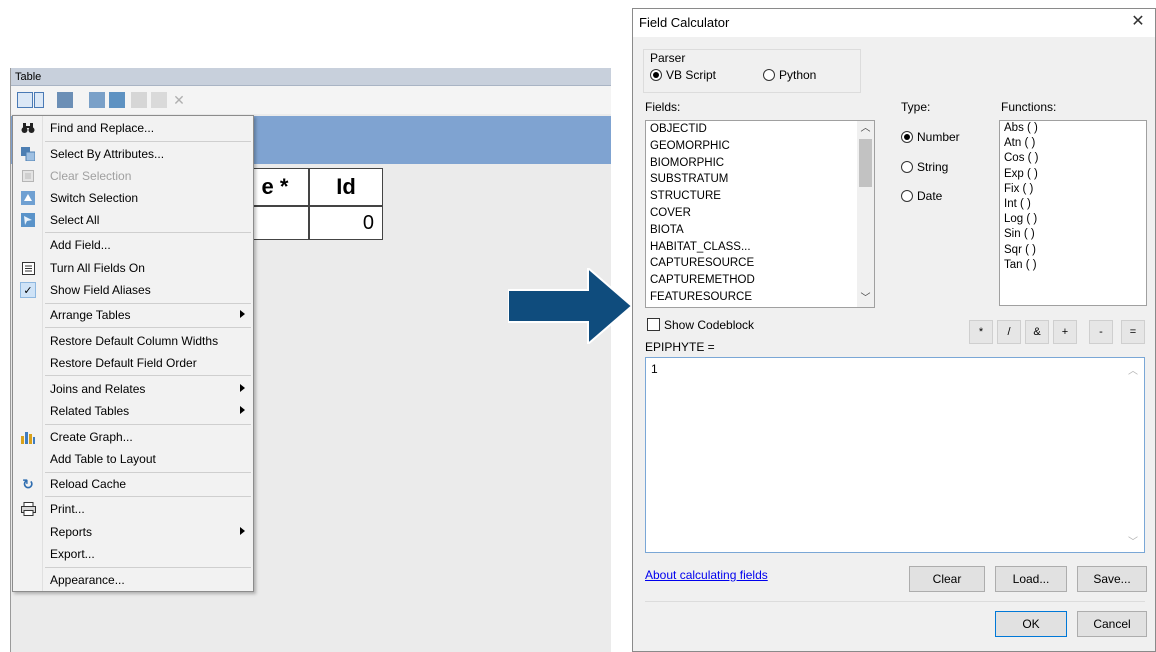 This screenshot has height=652, width=1156. I want to click on operator-equals-button: =, so click(1133, 332).